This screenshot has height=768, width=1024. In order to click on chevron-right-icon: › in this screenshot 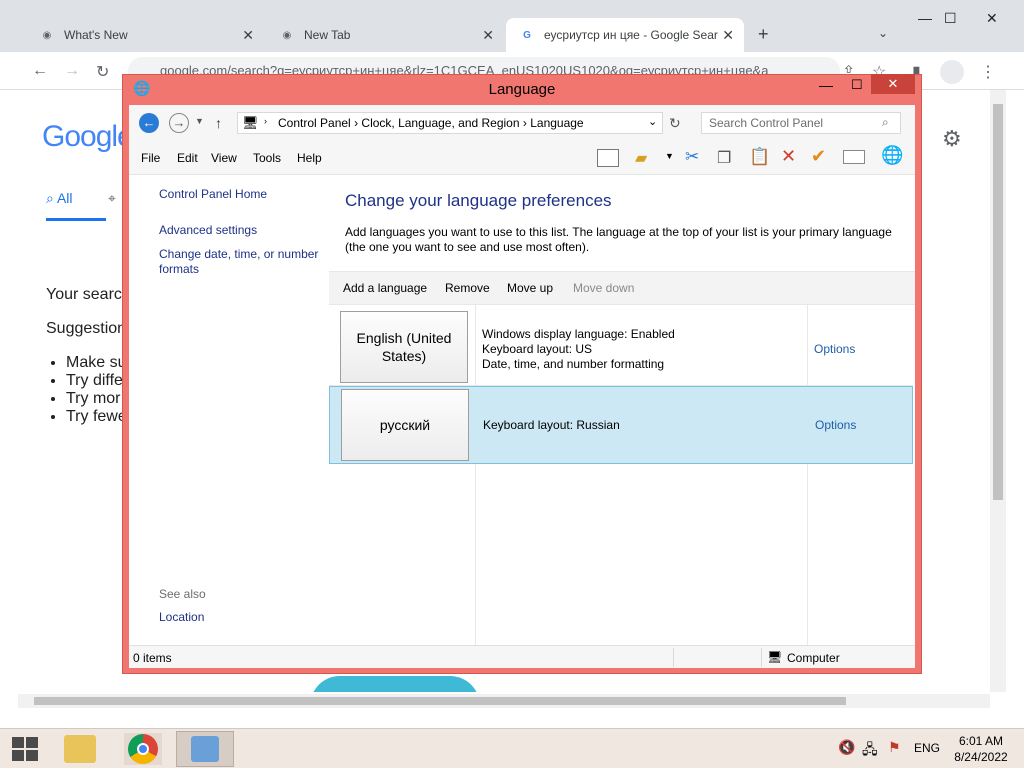, I will do `click(265, 121)`.